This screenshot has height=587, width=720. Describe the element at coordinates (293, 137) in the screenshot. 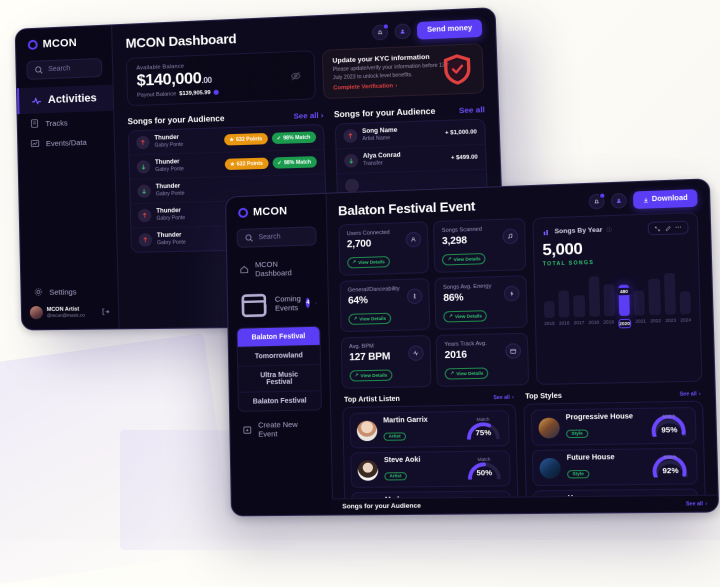

I see `match-badge: ✓98% Match` at that location.